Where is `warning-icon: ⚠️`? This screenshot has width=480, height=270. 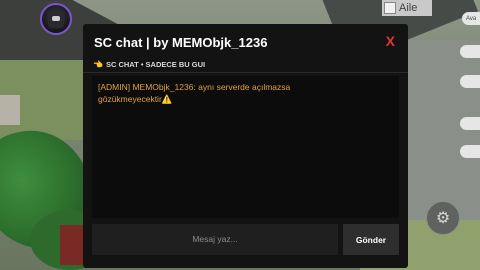 warning-icon: ⚠️ is located at coordinates (167, 99).